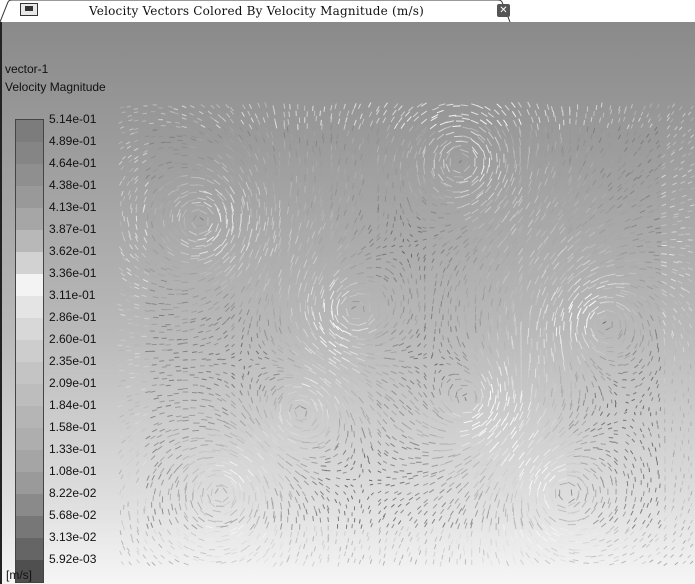 This screenshot has height=584, width=695. Describe the element at coordinates (73, 119) in the screenshot. I see `color-legend-label: 5.14e-01` at that location.